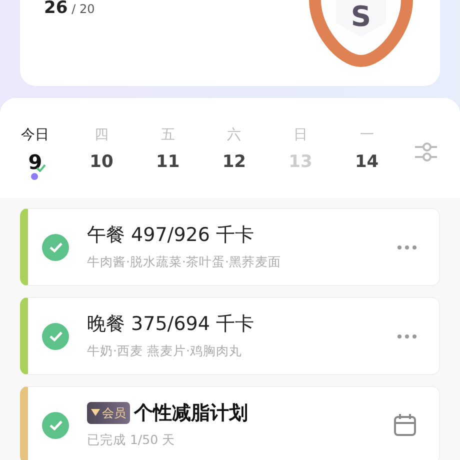 Image resolution: width=460 pixels, height=460 pixels. I want to click on meal-card: 会员 个性减脂计划 已完成 1/50 天, so click(230, 423).